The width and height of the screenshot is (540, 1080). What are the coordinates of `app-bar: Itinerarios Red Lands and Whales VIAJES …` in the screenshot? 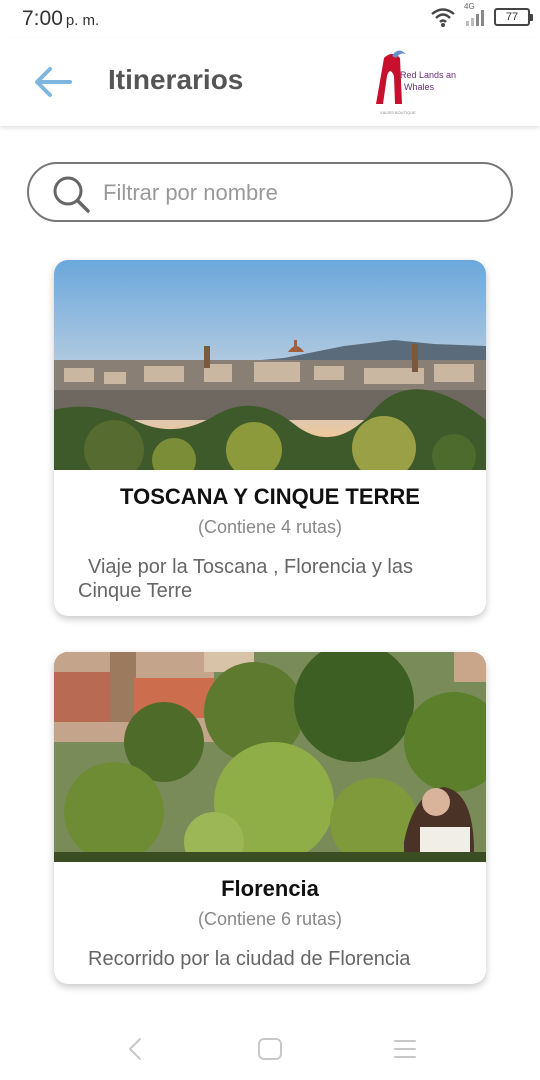 It's located at (270, 82).